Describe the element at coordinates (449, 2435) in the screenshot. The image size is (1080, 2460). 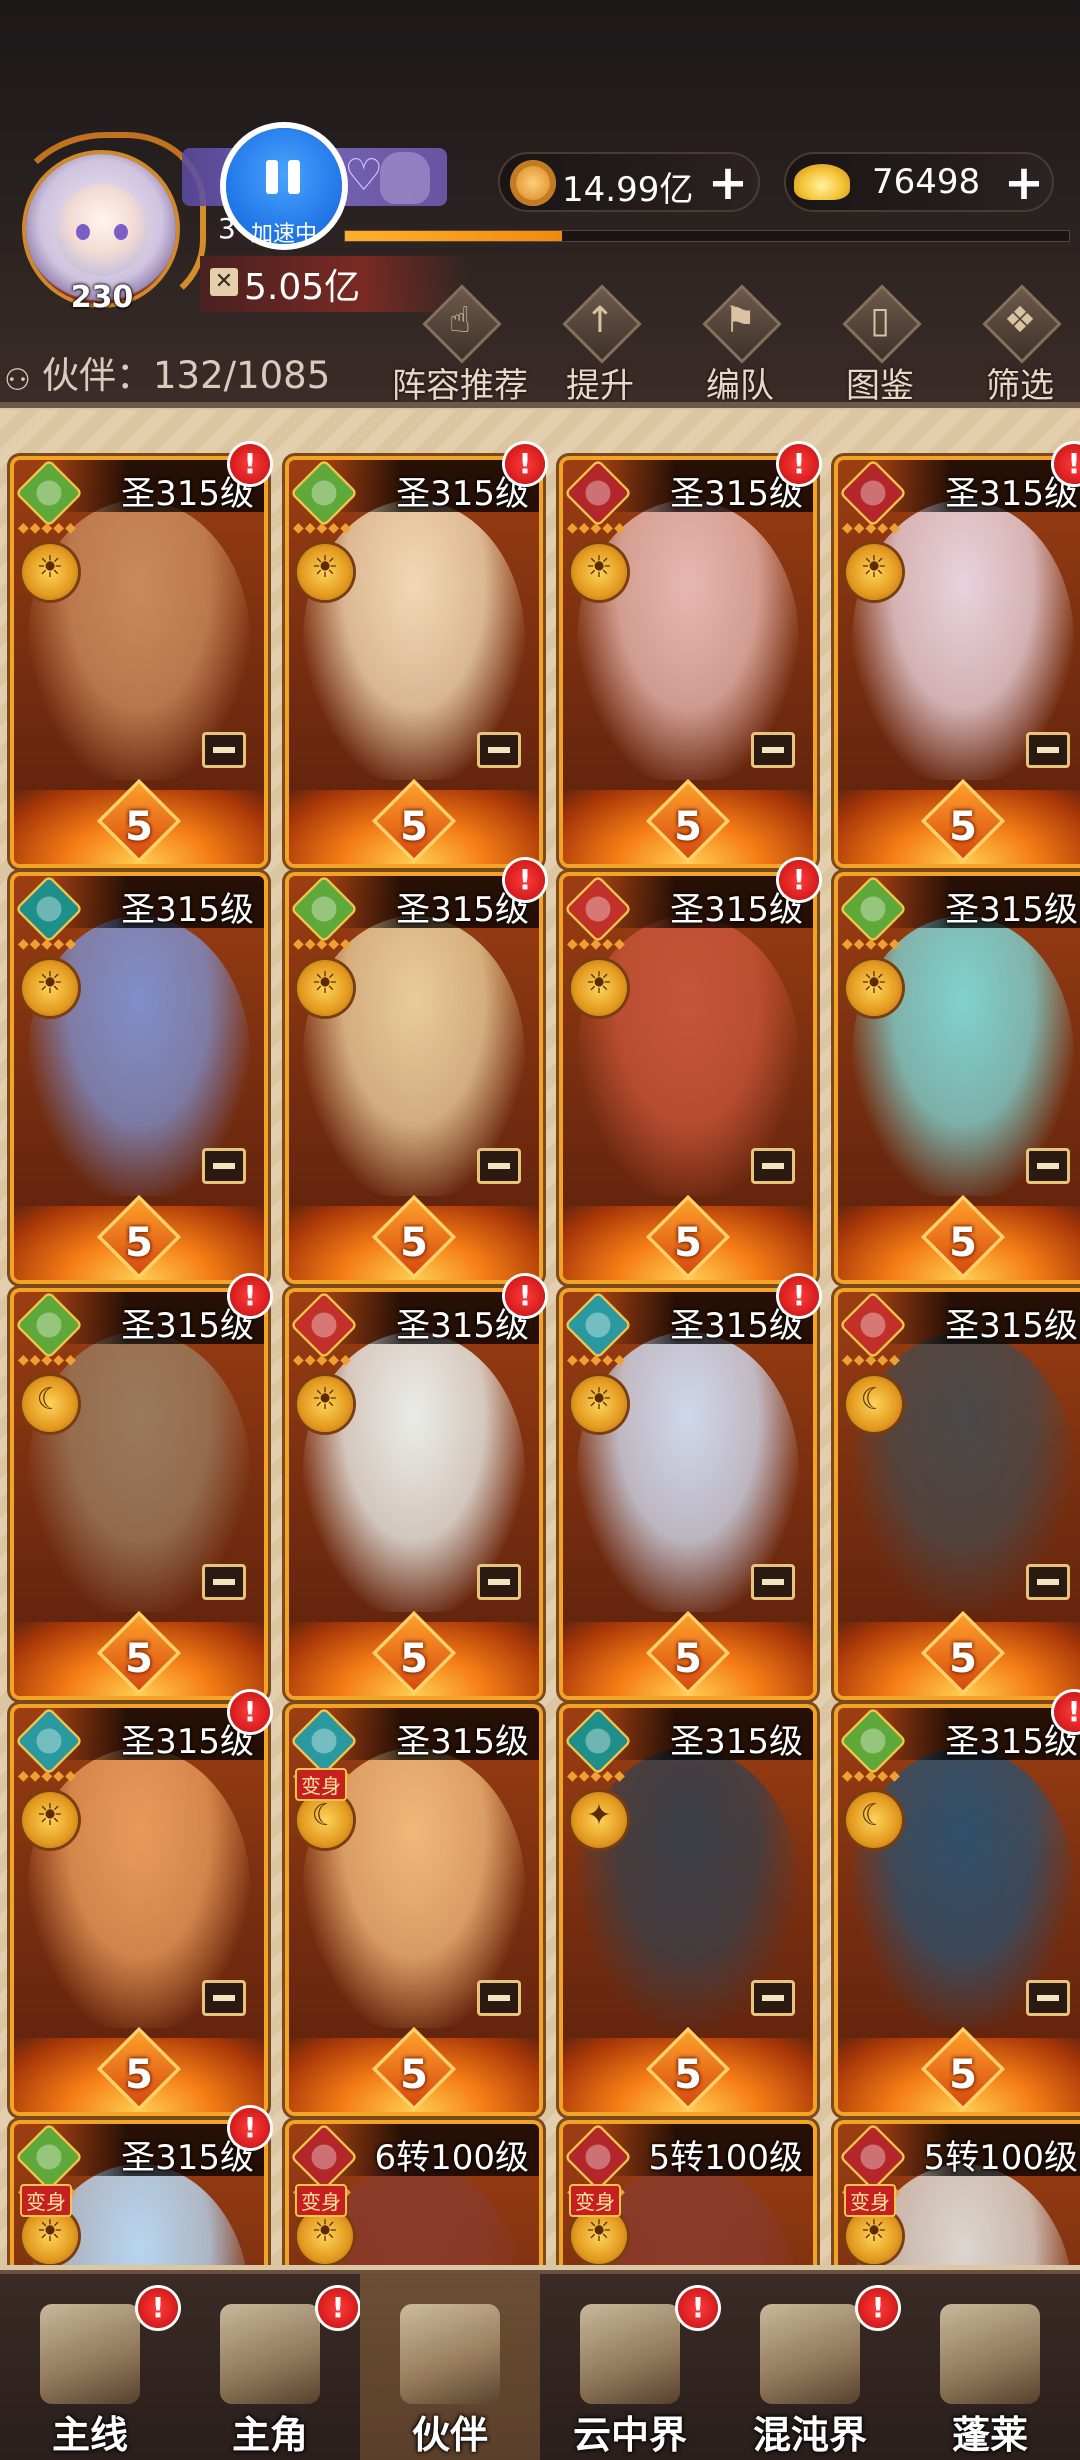
I see `nav-label: 伙伴` at that location.